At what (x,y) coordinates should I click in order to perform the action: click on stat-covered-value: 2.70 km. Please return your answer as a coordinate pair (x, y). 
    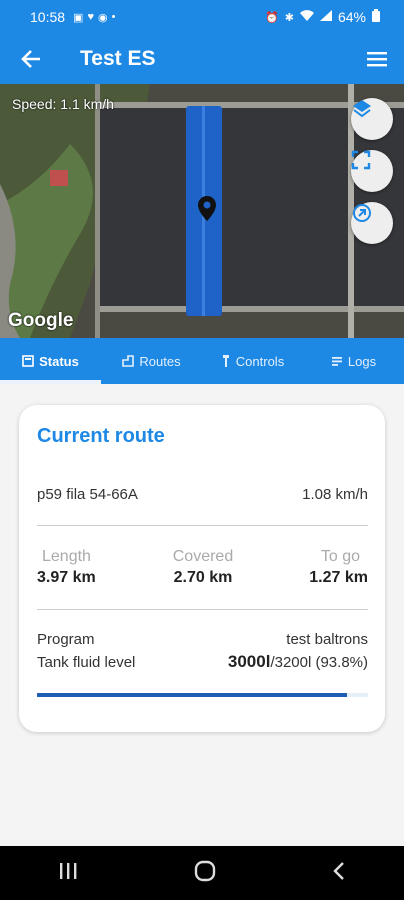
    Looking at the image, I should click on (203, 577).